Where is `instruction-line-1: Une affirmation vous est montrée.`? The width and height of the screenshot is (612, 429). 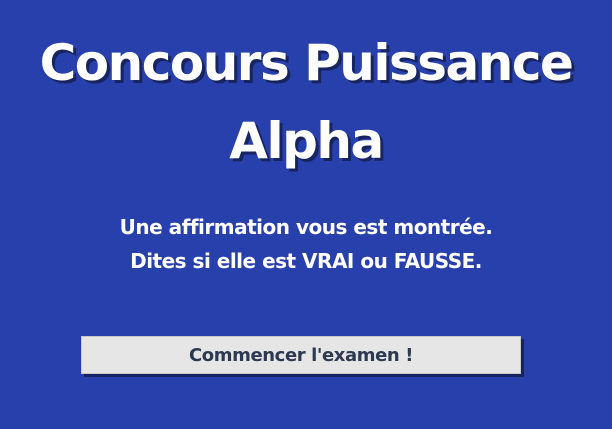 instruction-line-1: Une affirmation vous est montrée. is located at coordinates (306, 227).